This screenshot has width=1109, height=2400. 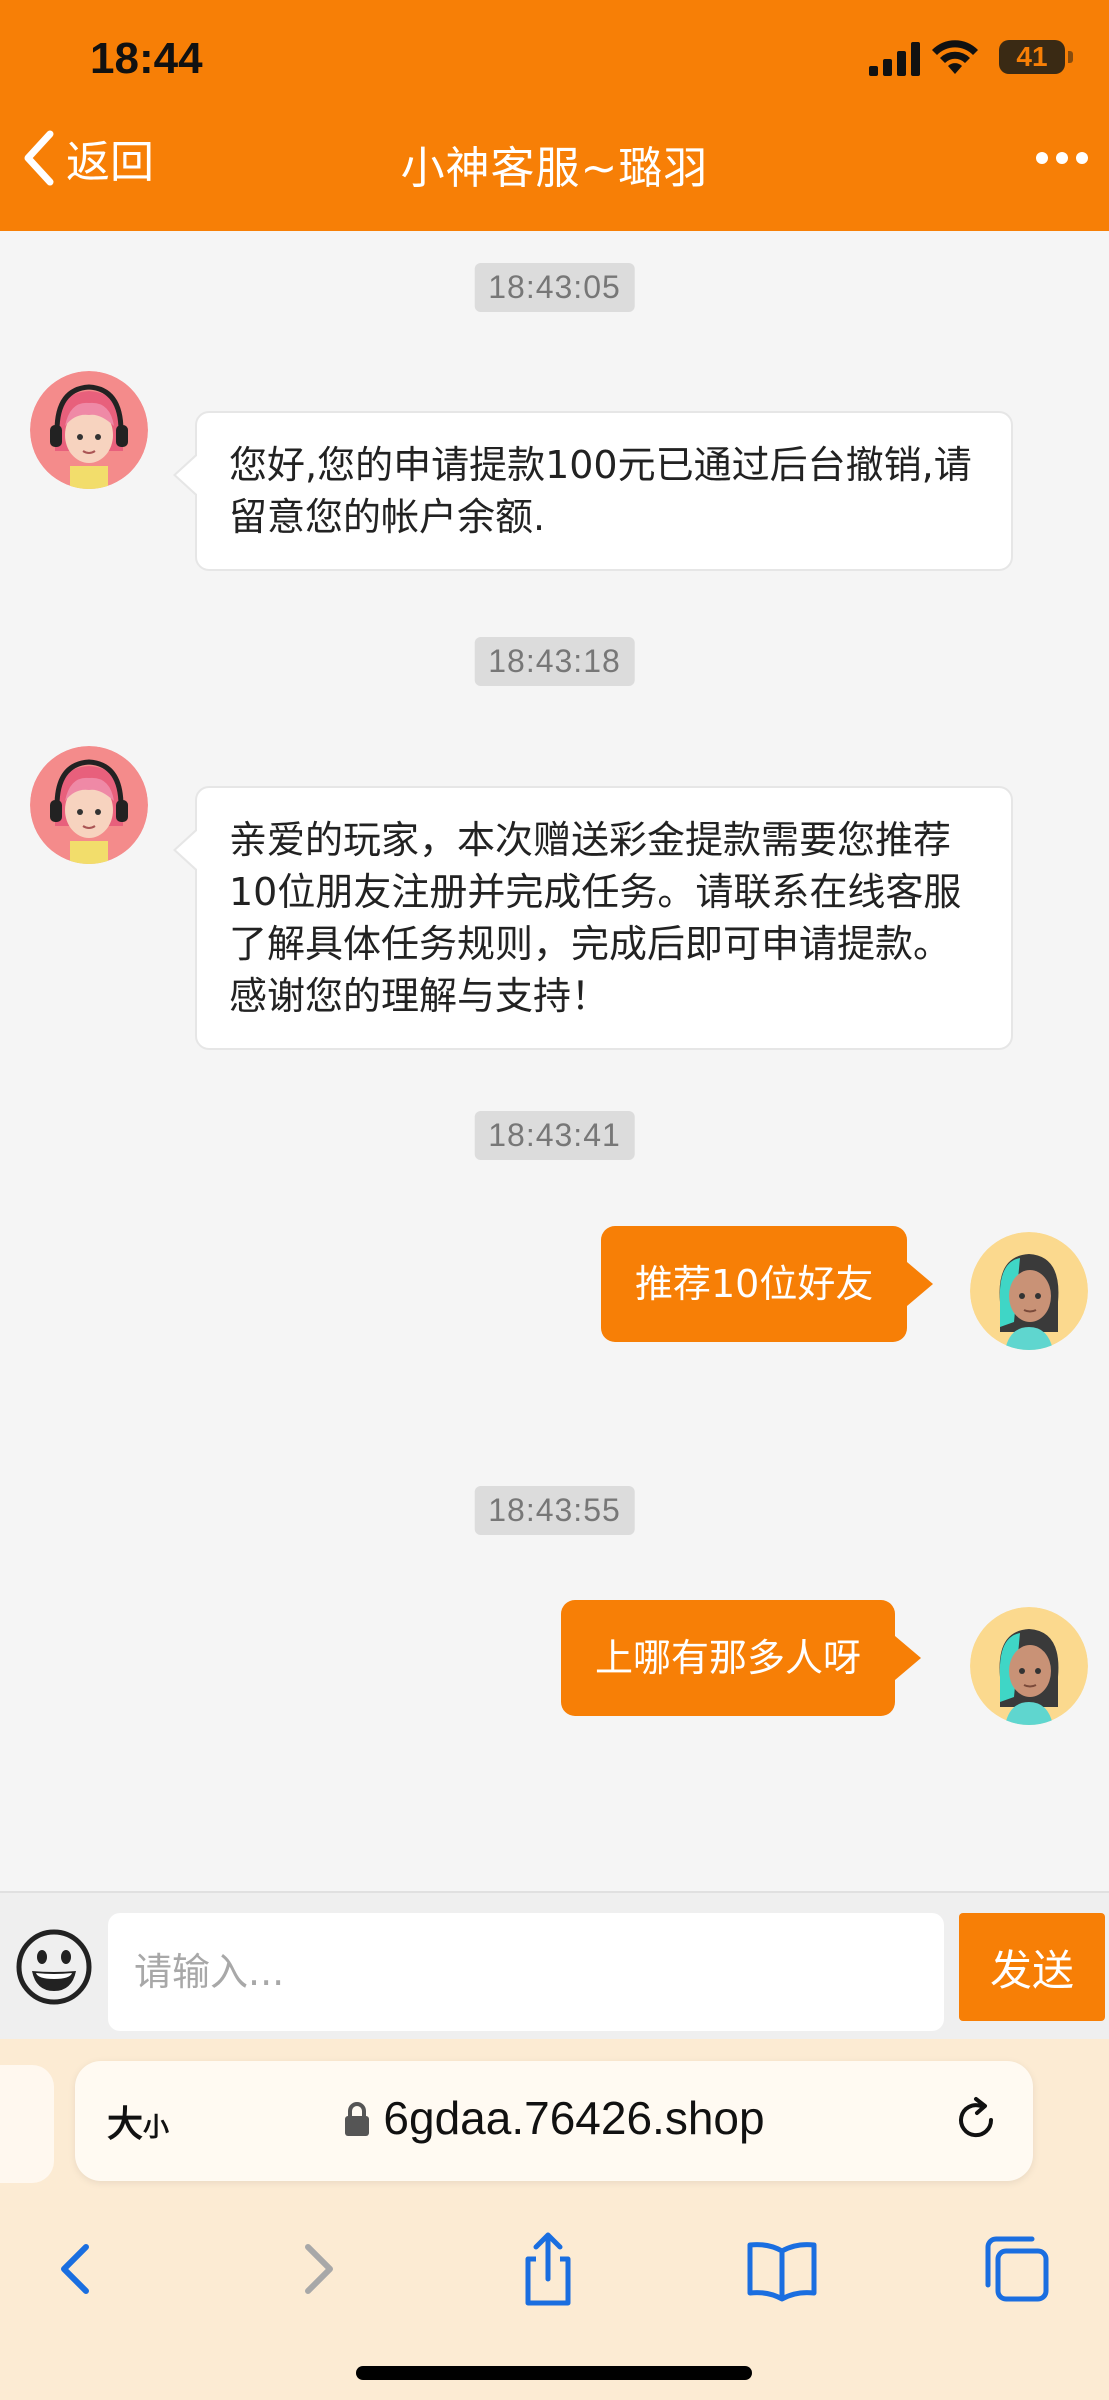 I want to click on home-indicator, so click(x=554, y=2373).